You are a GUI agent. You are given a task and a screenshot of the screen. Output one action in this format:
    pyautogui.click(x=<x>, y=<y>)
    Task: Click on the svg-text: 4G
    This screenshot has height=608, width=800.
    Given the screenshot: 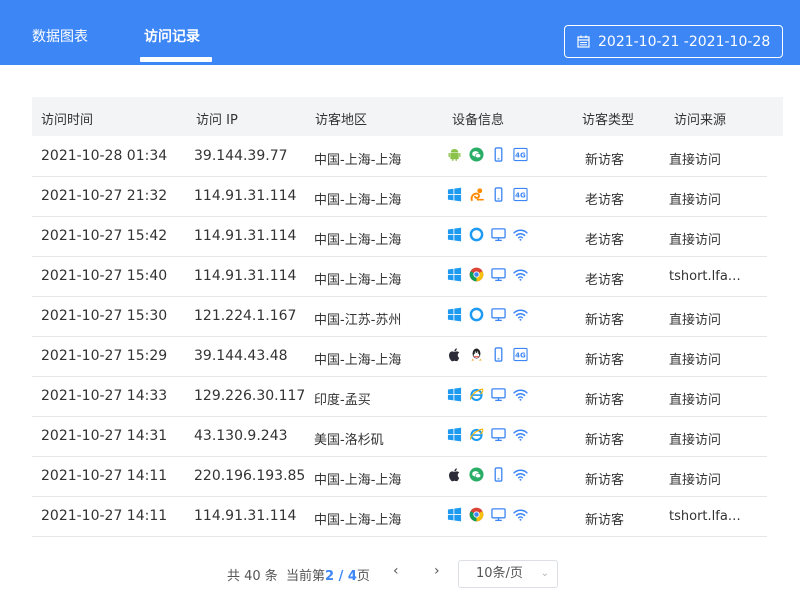 What is the action you would take?
    pyautogui.click(x=520, y=155)
    